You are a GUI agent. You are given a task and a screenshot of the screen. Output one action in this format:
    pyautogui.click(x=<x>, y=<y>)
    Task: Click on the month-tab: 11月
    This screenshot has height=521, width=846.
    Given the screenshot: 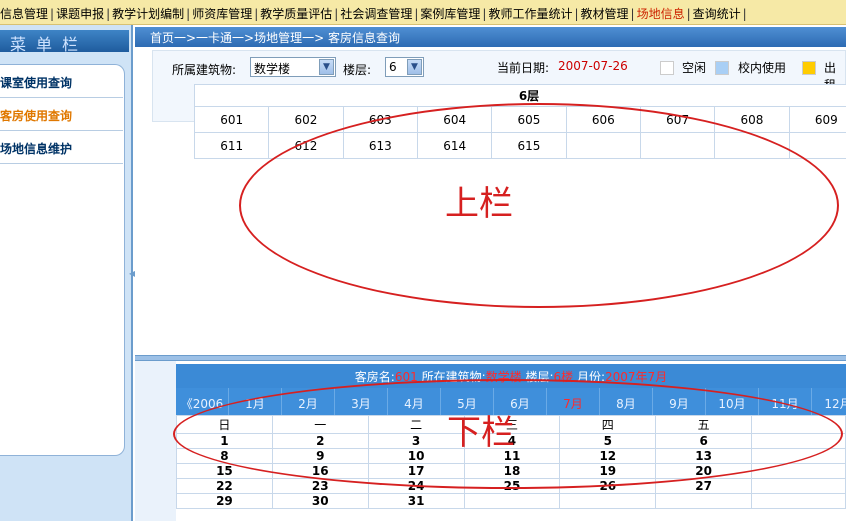 What is the action you would take?
    pyautogui.click(x=785, y=401)
    